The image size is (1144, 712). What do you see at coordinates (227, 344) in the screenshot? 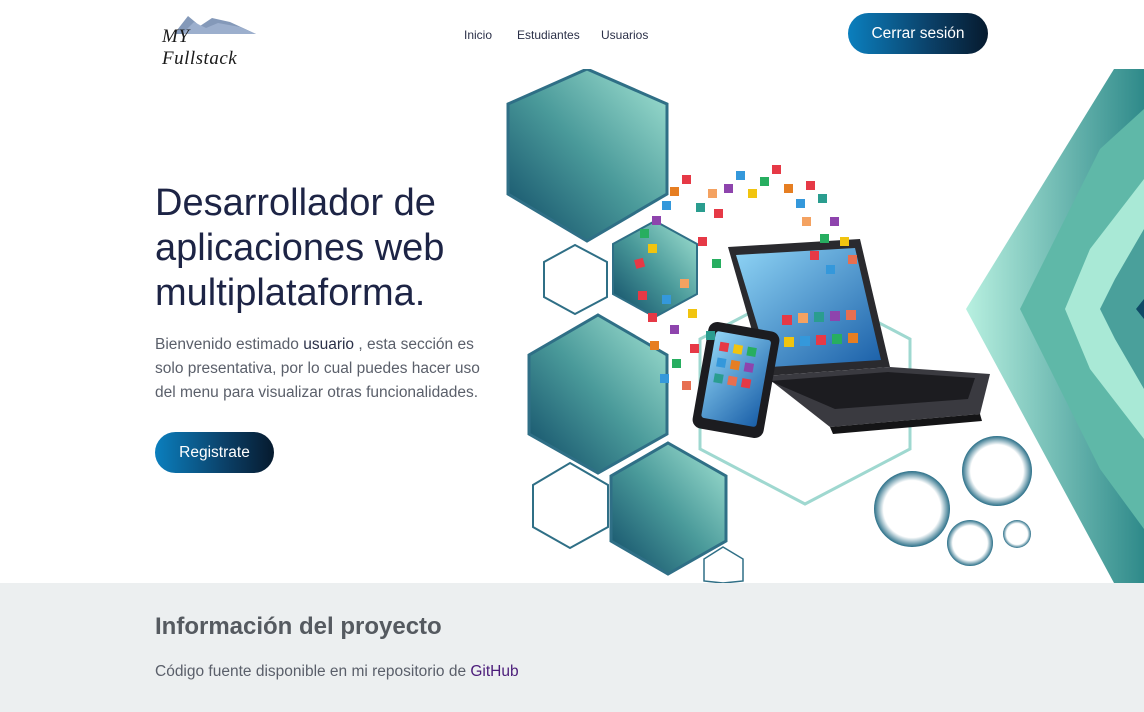
I see `hero-desc-before: Bienvenido estimado` at bounding box center [227, 344].